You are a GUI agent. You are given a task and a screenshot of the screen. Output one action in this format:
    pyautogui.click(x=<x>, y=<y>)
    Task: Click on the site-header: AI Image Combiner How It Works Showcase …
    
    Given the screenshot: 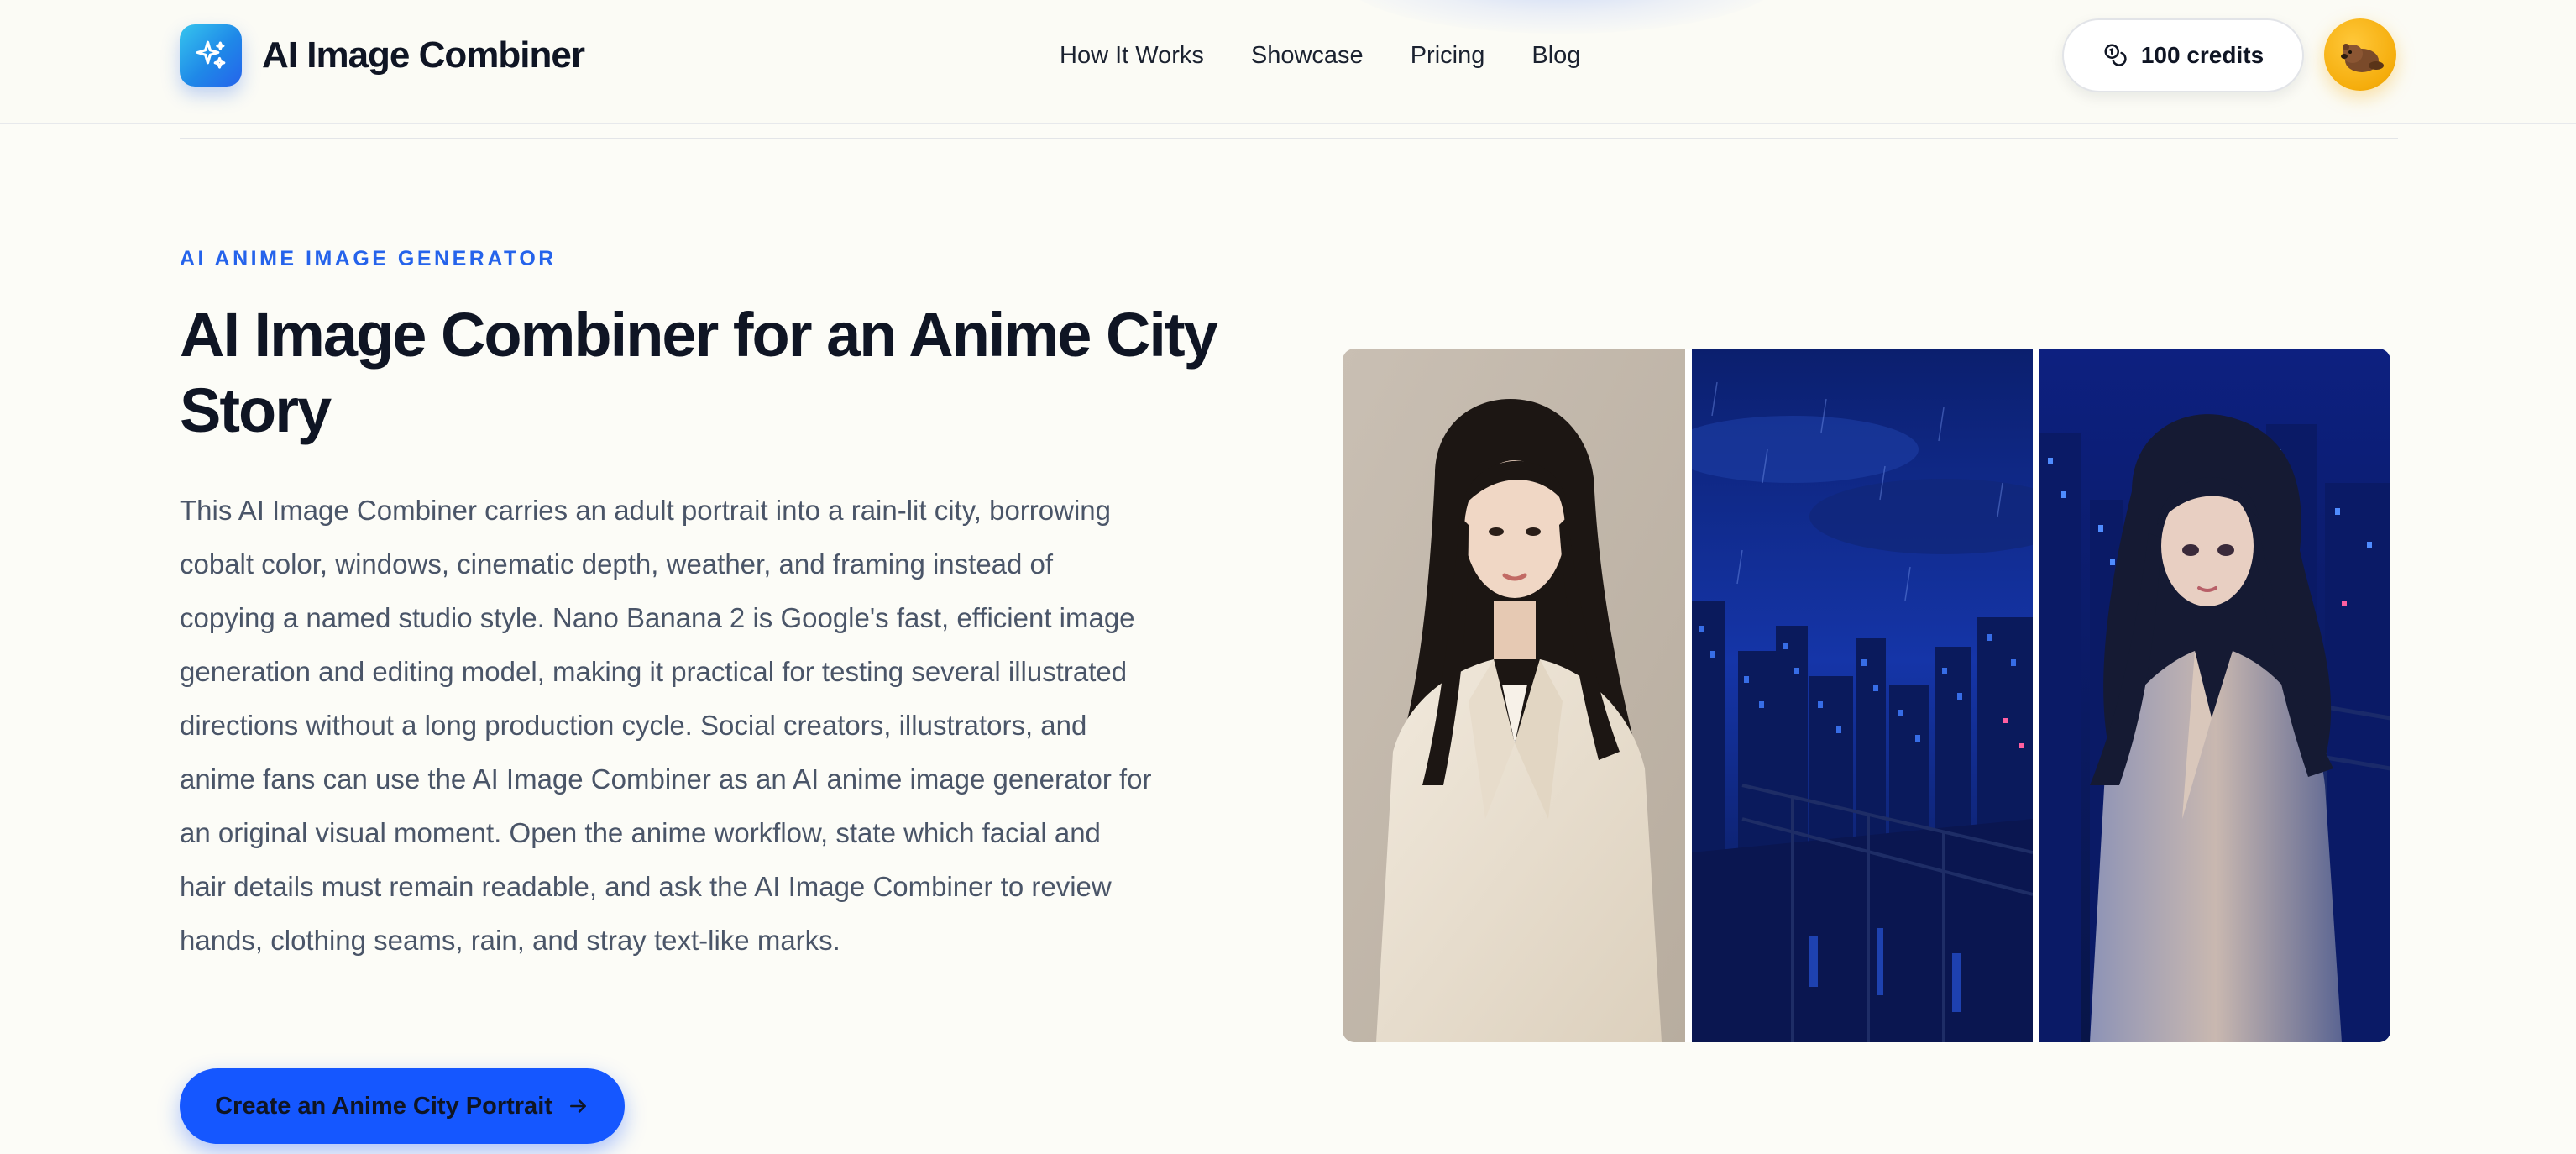 What is the action you would take?
    pyautogui.click(x=1288, y=62)
    